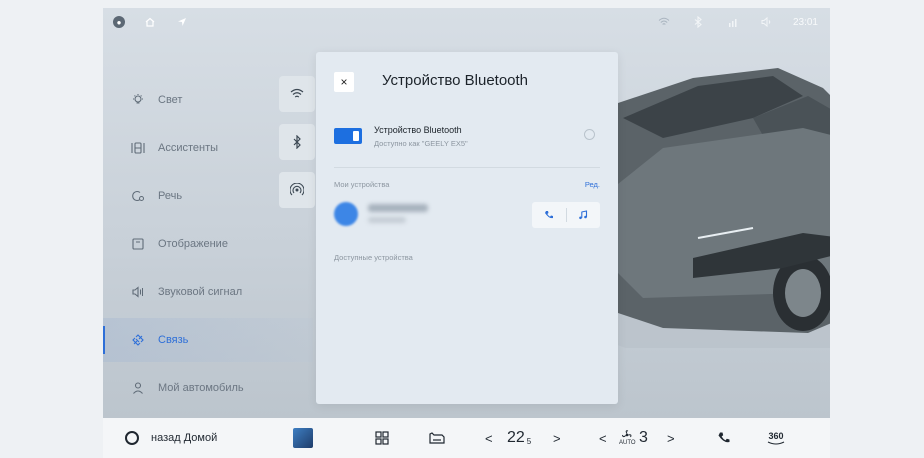  Describe the element at coordinates (138, 100) in the screenshot. I see `light-icon` at that location.